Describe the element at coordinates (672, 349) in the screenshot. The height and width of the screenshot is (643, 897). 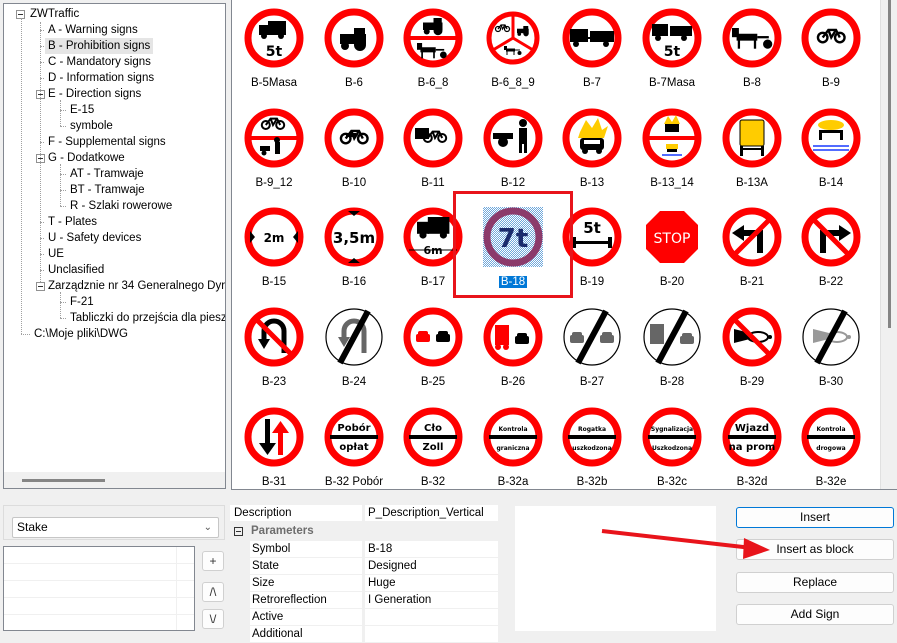
I see `sign-tile: B-28` at that location.